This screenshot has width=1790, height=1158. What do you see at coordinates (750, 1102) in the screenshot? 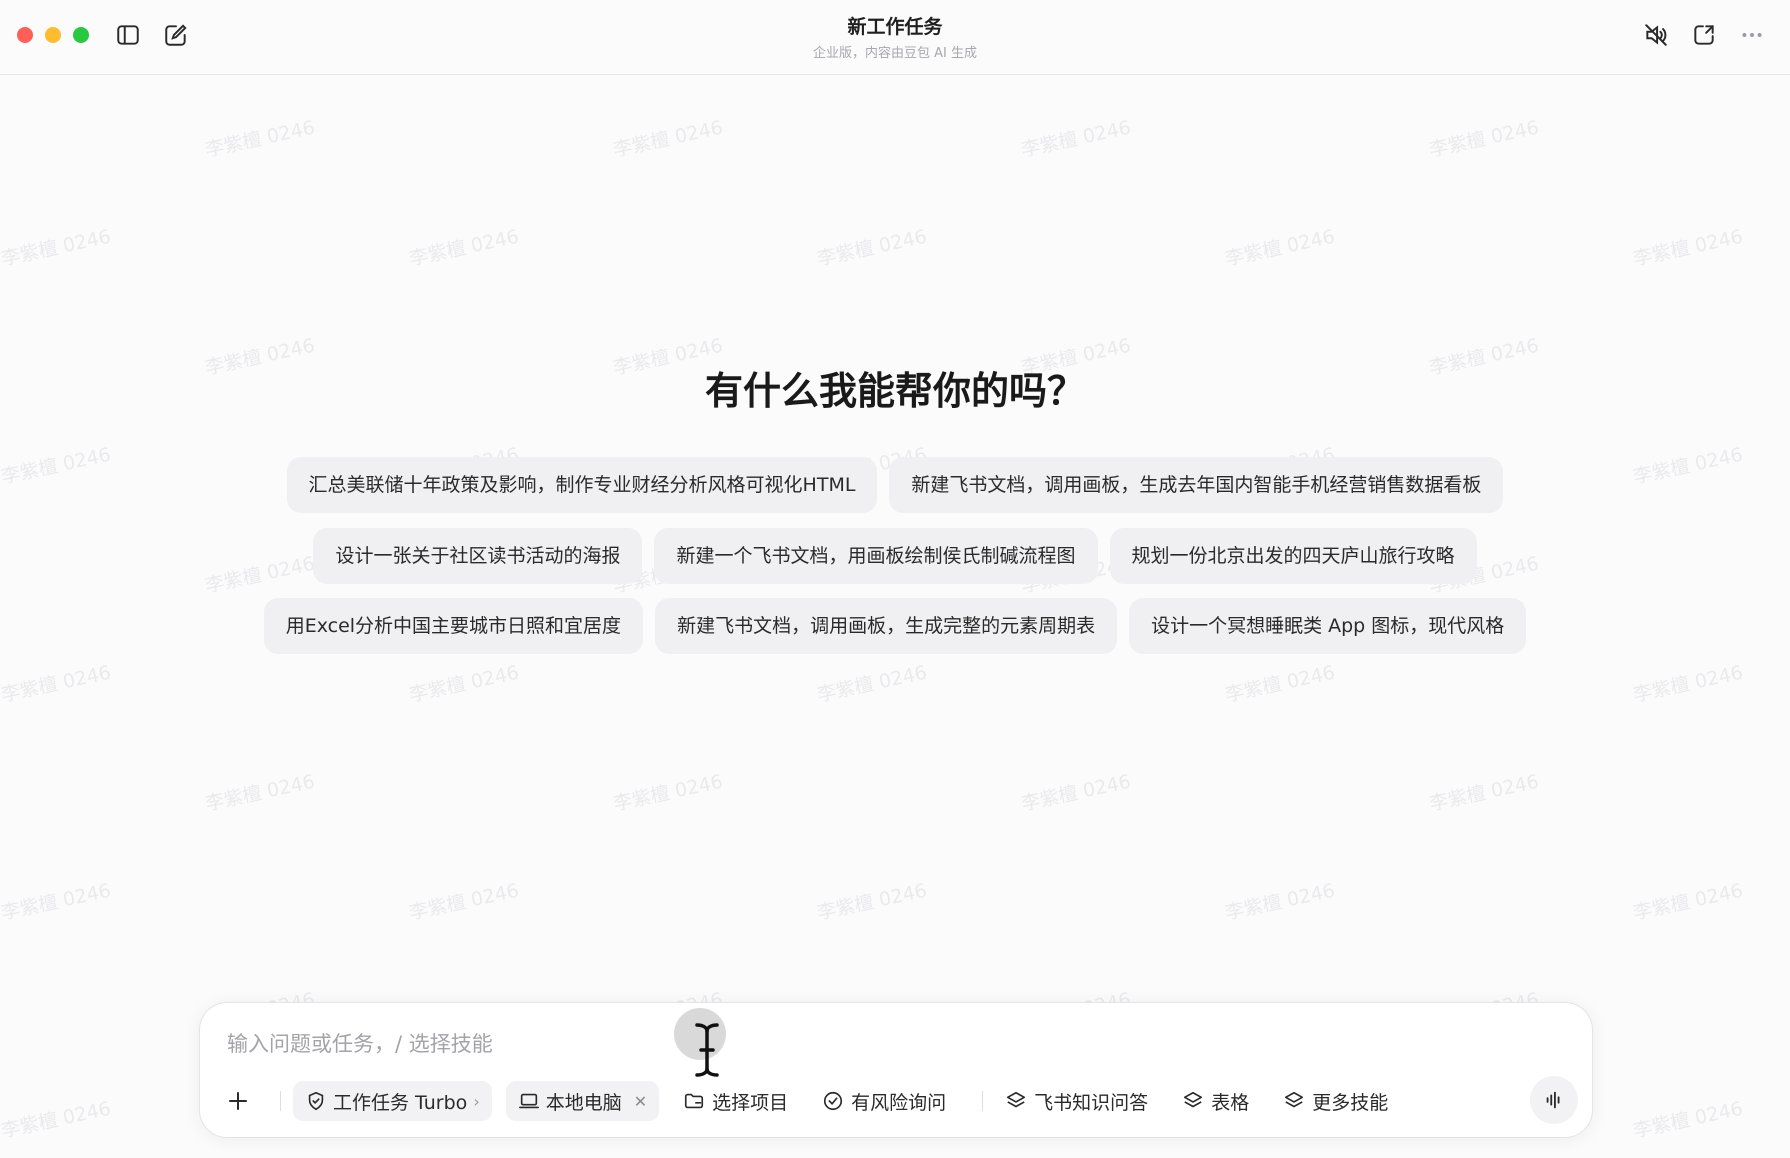
I see `select-project-label: 选择项目` at bounding box center [750, 1102].